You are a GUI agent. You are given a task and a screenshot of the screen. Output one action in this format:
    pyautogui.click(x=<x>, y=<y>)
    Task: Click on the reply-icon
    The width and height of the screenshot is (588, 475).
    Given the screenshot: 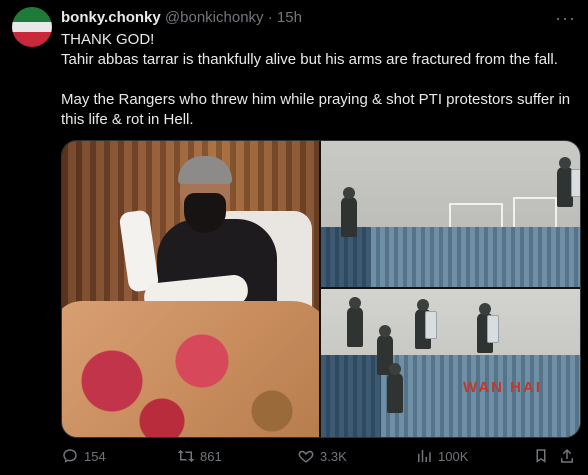 What is the action you would take?
    pyautogui.click(x=70, y=456)
    